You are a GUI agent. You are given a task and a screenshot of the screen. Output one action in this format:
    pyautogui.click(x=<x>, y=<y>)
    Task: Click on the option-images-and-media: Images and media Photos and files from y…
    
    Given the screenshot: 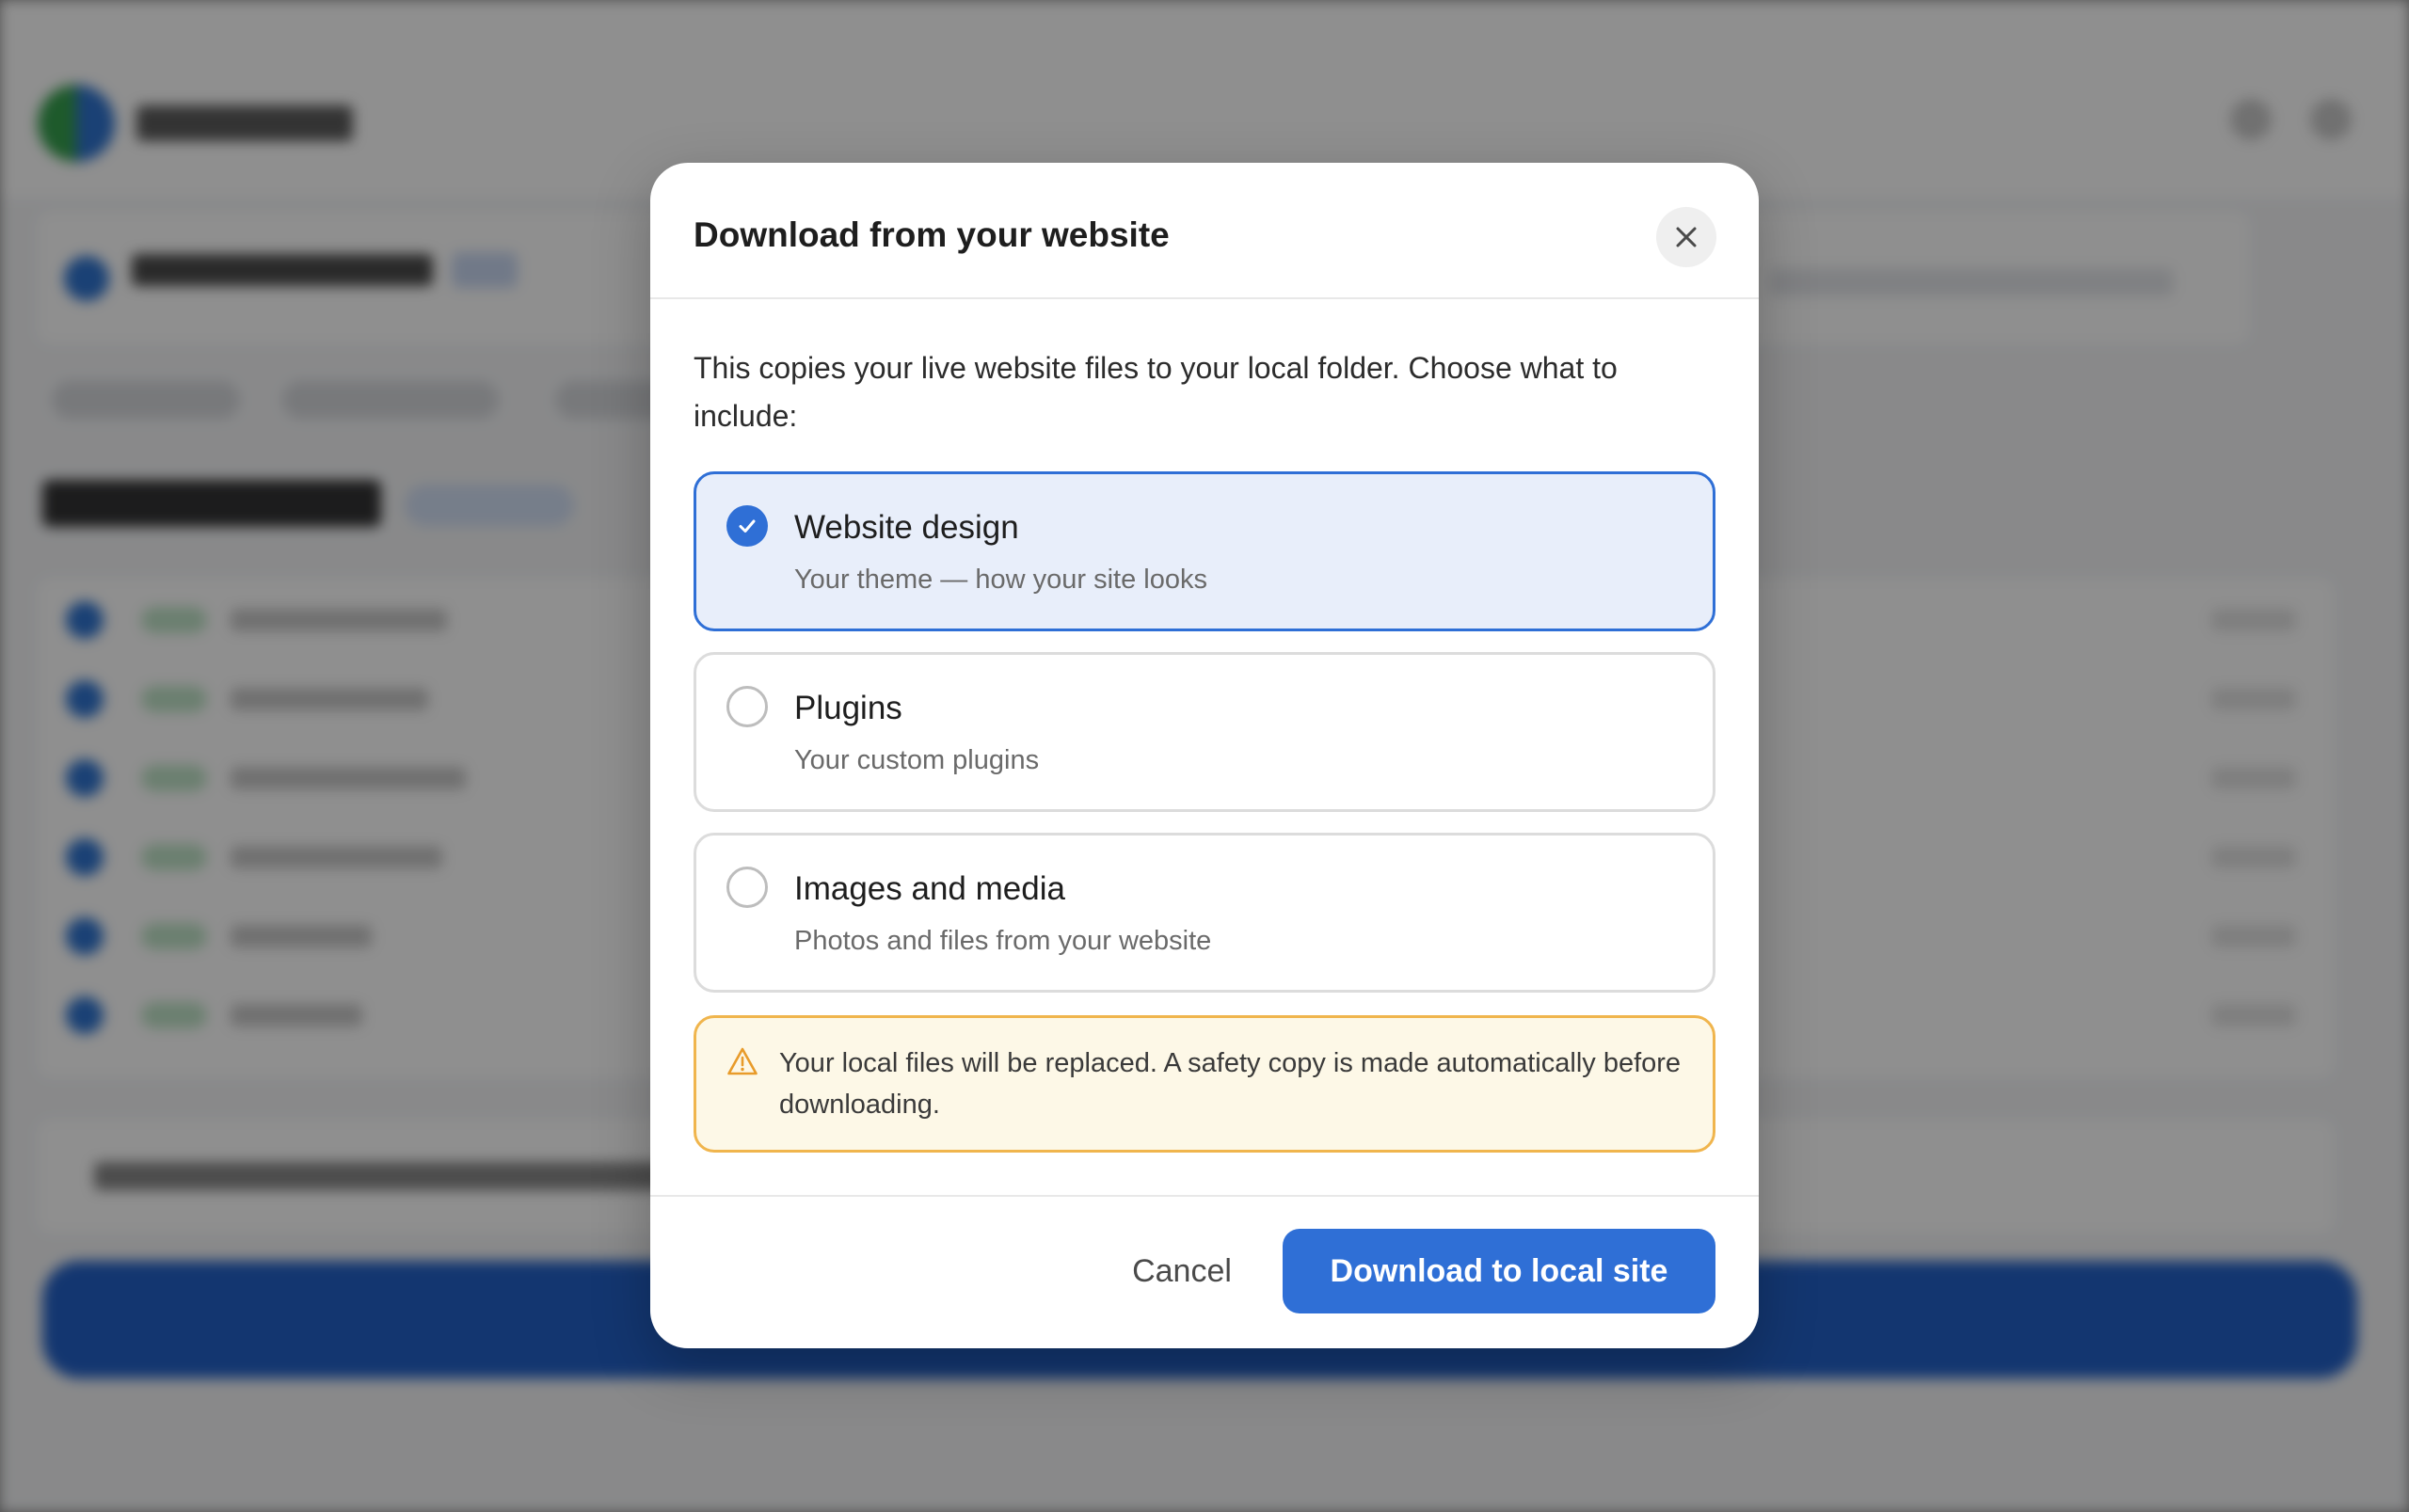 What is the action you would take?
    pyautogui.click(x=1205, y=913)
    